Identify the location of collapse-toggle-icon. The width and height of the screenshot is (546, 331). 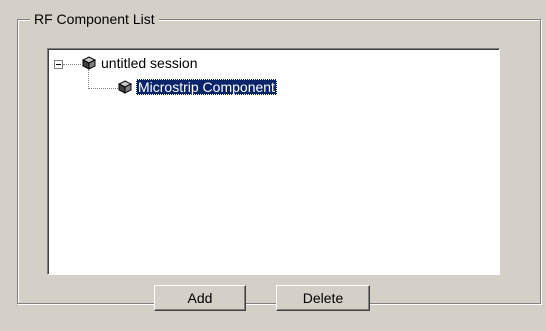
(58, 64).